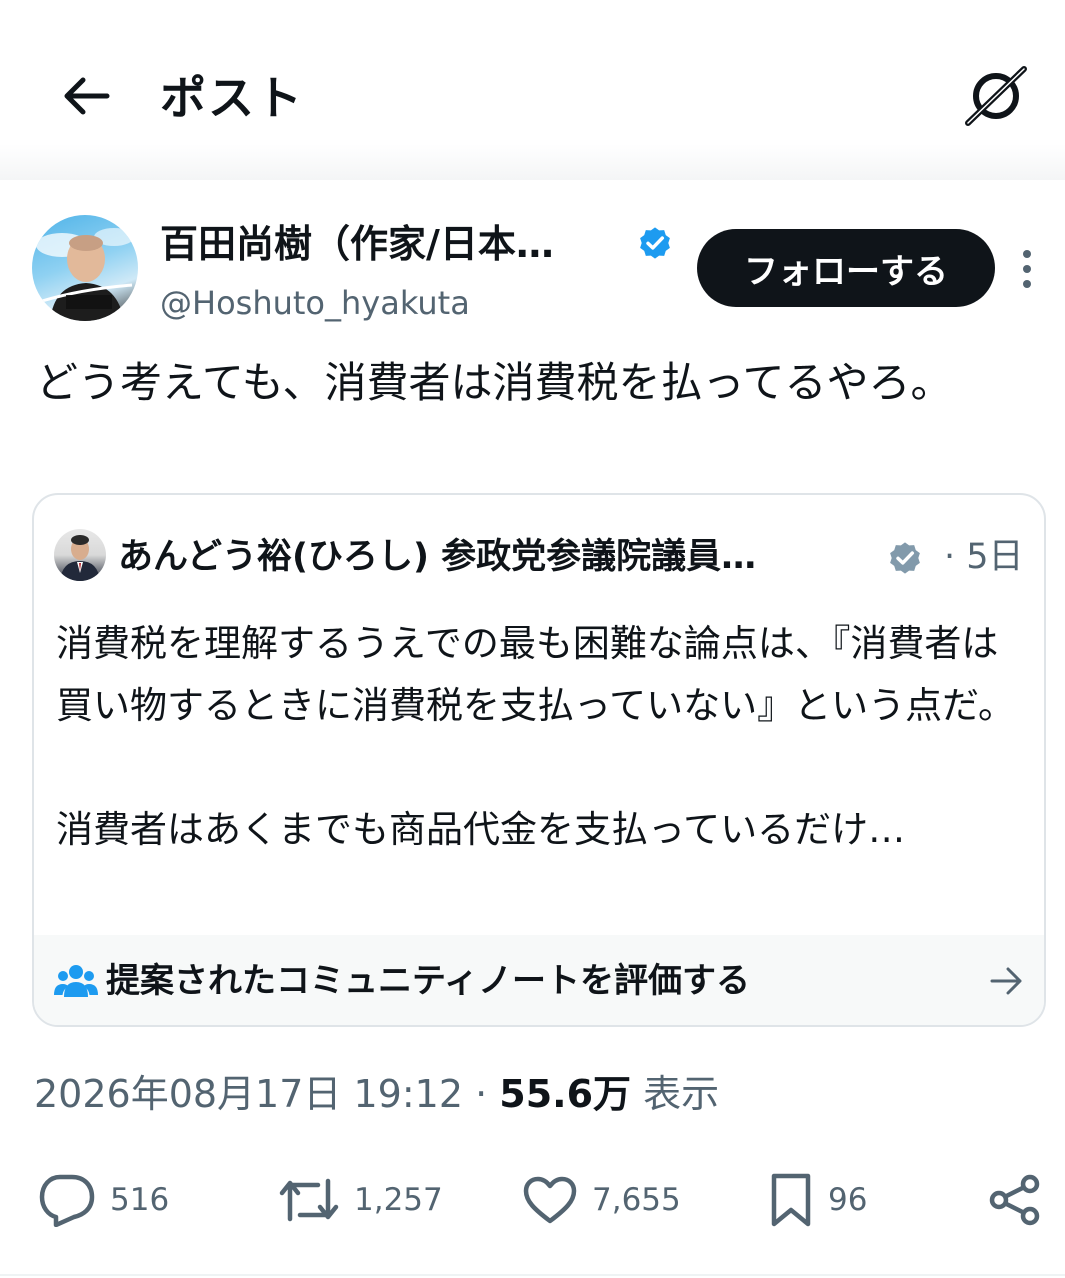  What do you see at coordinates (85, 274) in the screenshot?
I see `author-avatar-image` at bounding box center [85, 274].